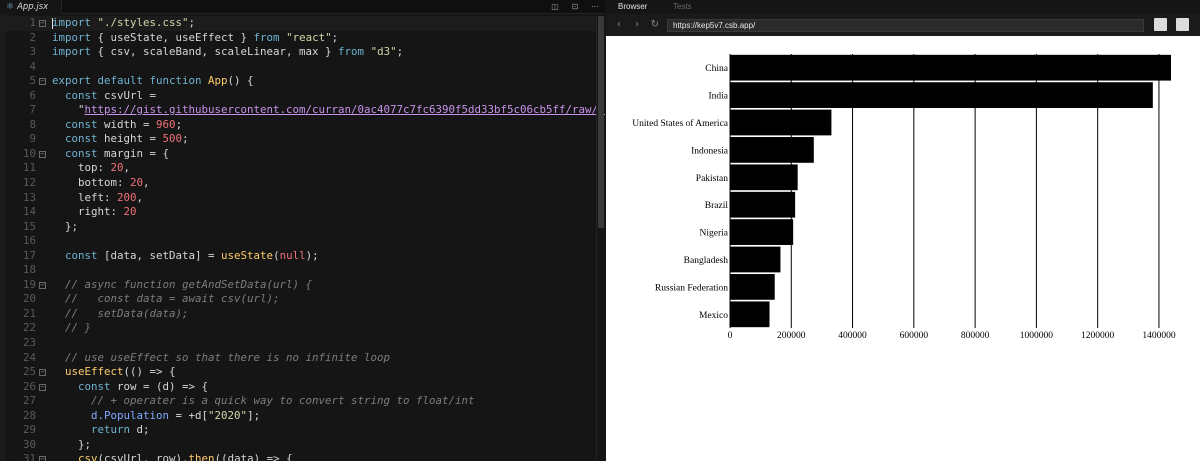 This screenshot has height=461, width=1200. Describe the element at coordinates (298, 23) in the screenshot. I see `code-line: 1− import "./styles.css";` at that location.